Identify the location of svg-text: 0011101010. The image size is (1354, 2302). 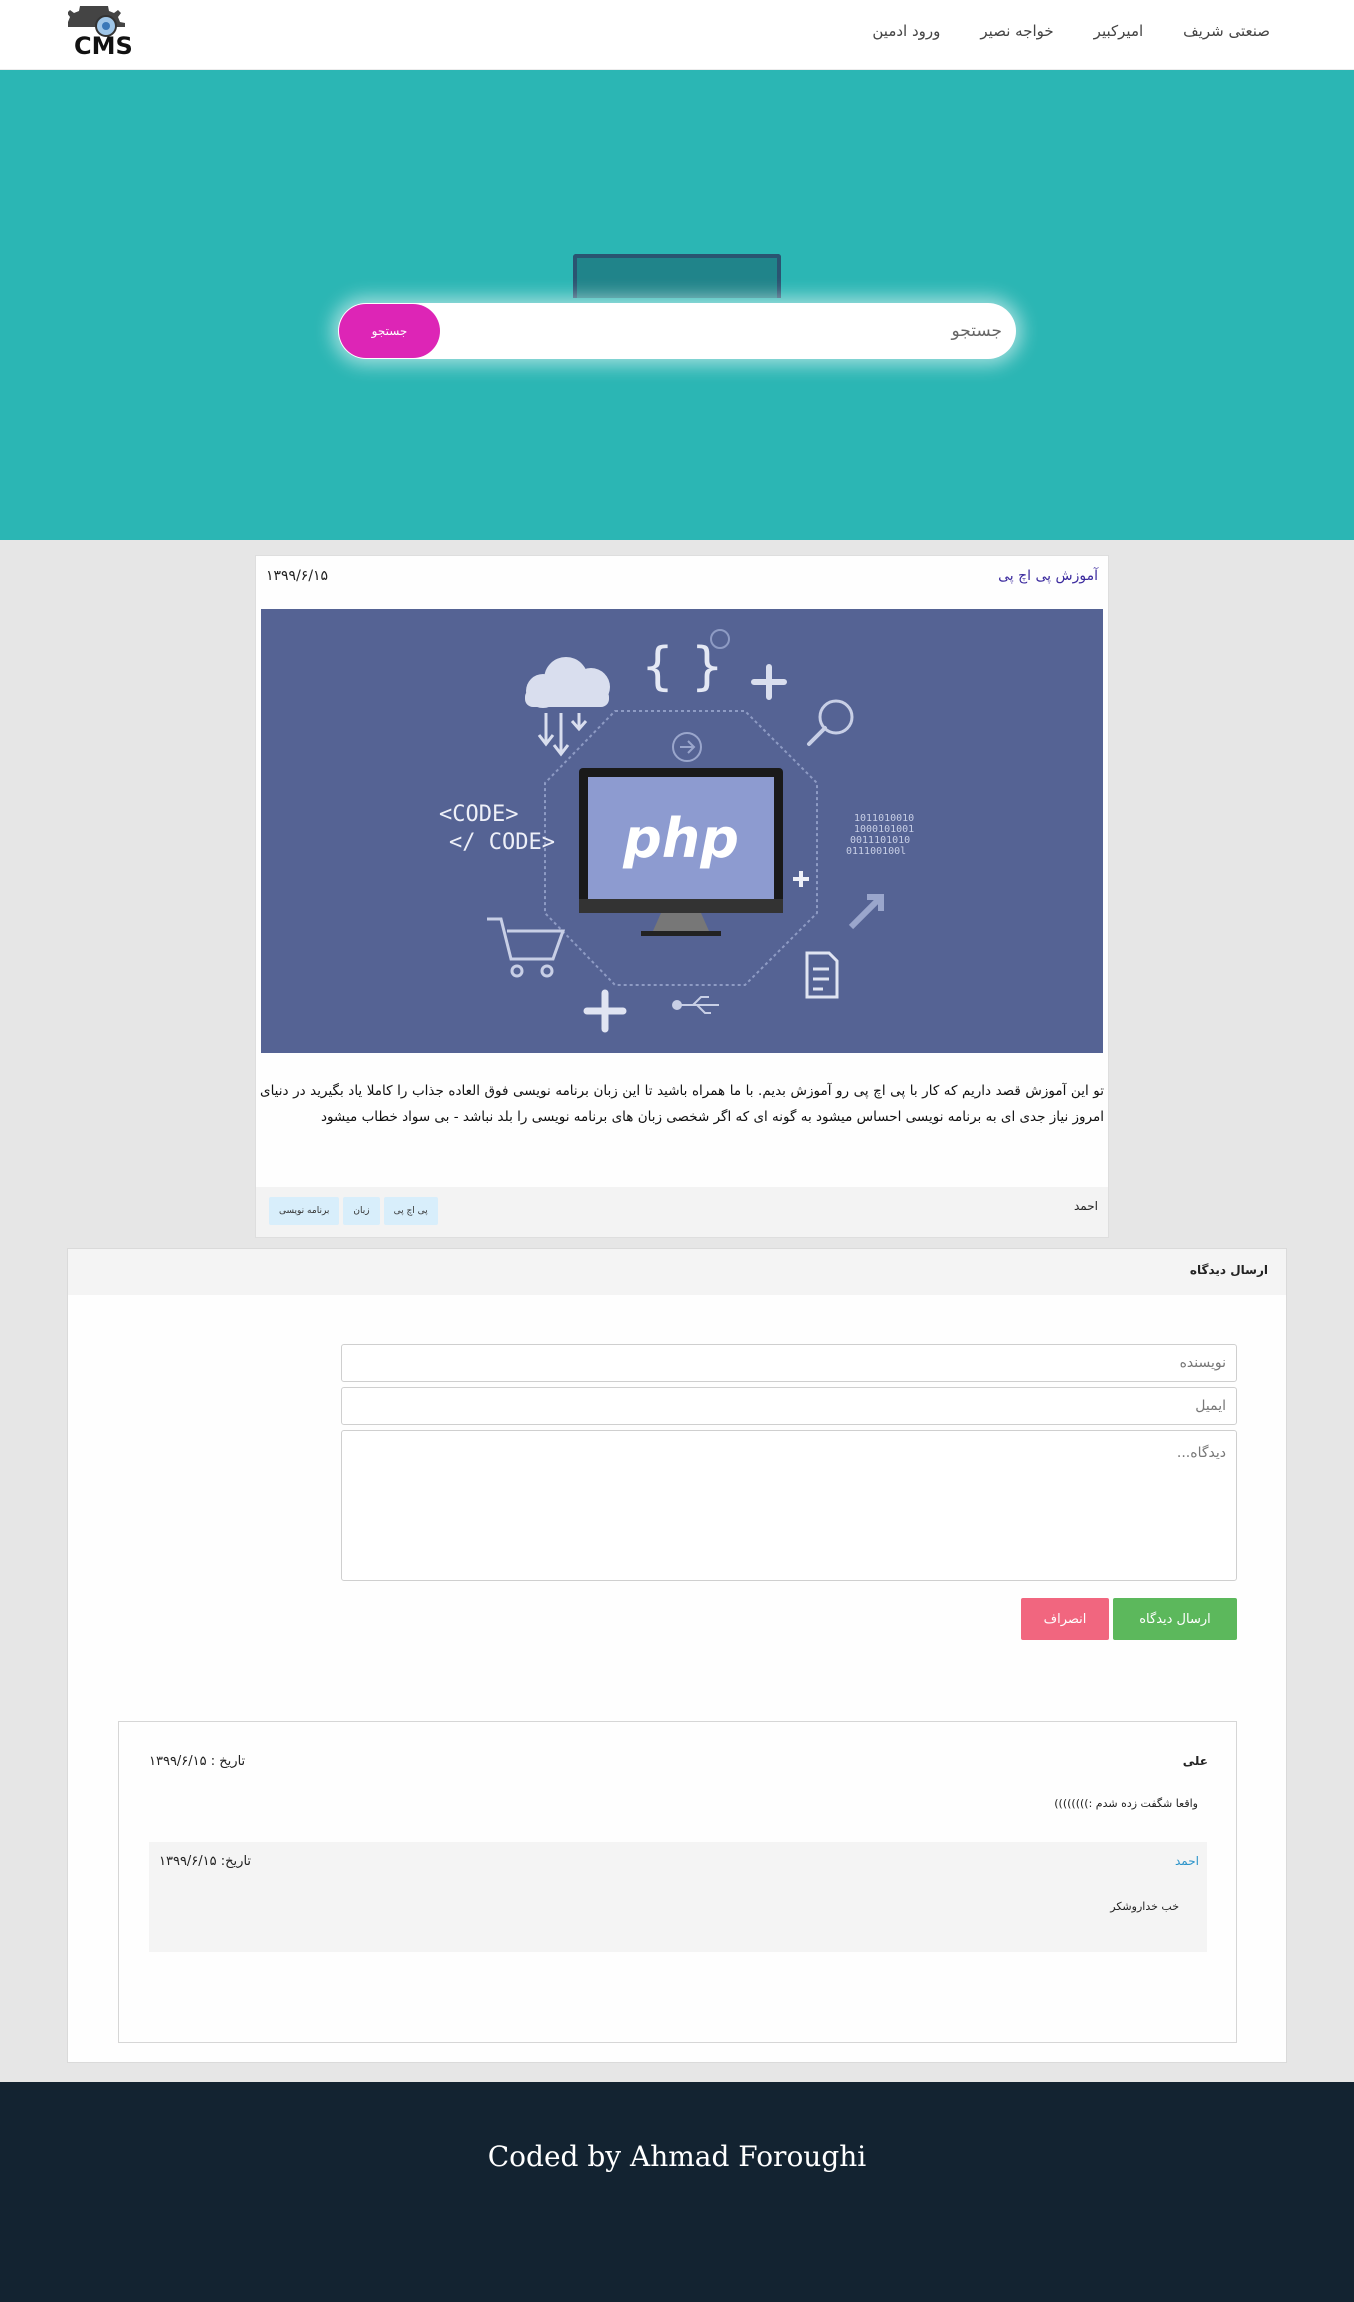
(880, 840).